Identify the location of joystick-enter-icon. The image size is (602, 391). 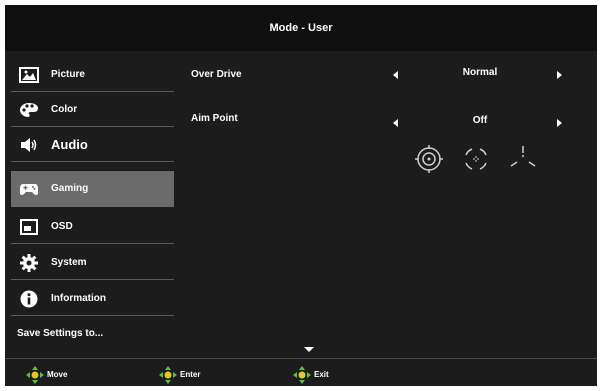
(168, 375).